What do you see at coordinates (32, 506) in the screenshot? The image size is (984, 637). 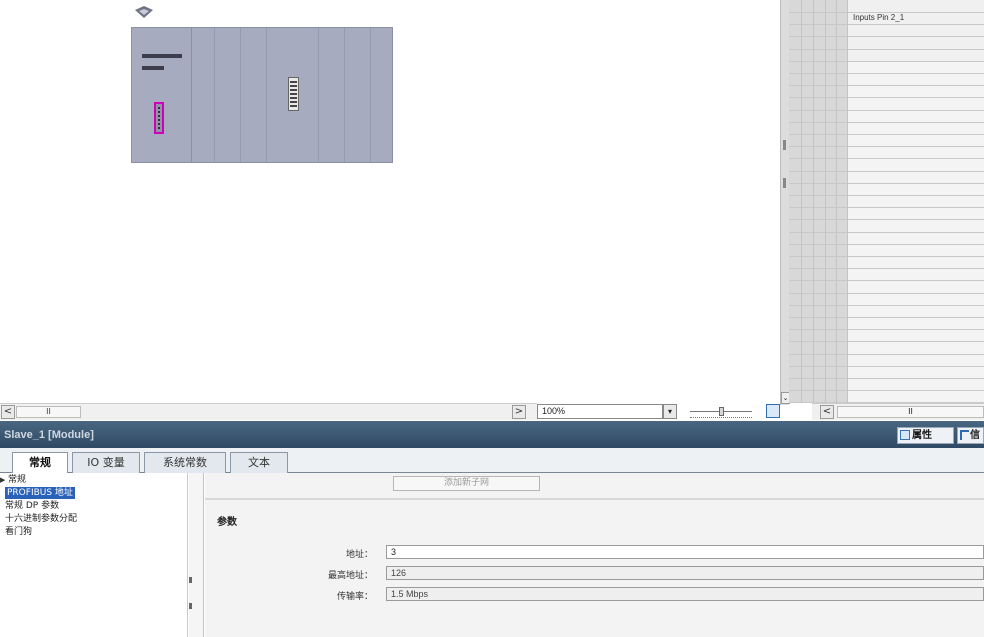 I see `nav-item-general-dp-params: 常规 DP 参数` at bounding box center [32, 506].